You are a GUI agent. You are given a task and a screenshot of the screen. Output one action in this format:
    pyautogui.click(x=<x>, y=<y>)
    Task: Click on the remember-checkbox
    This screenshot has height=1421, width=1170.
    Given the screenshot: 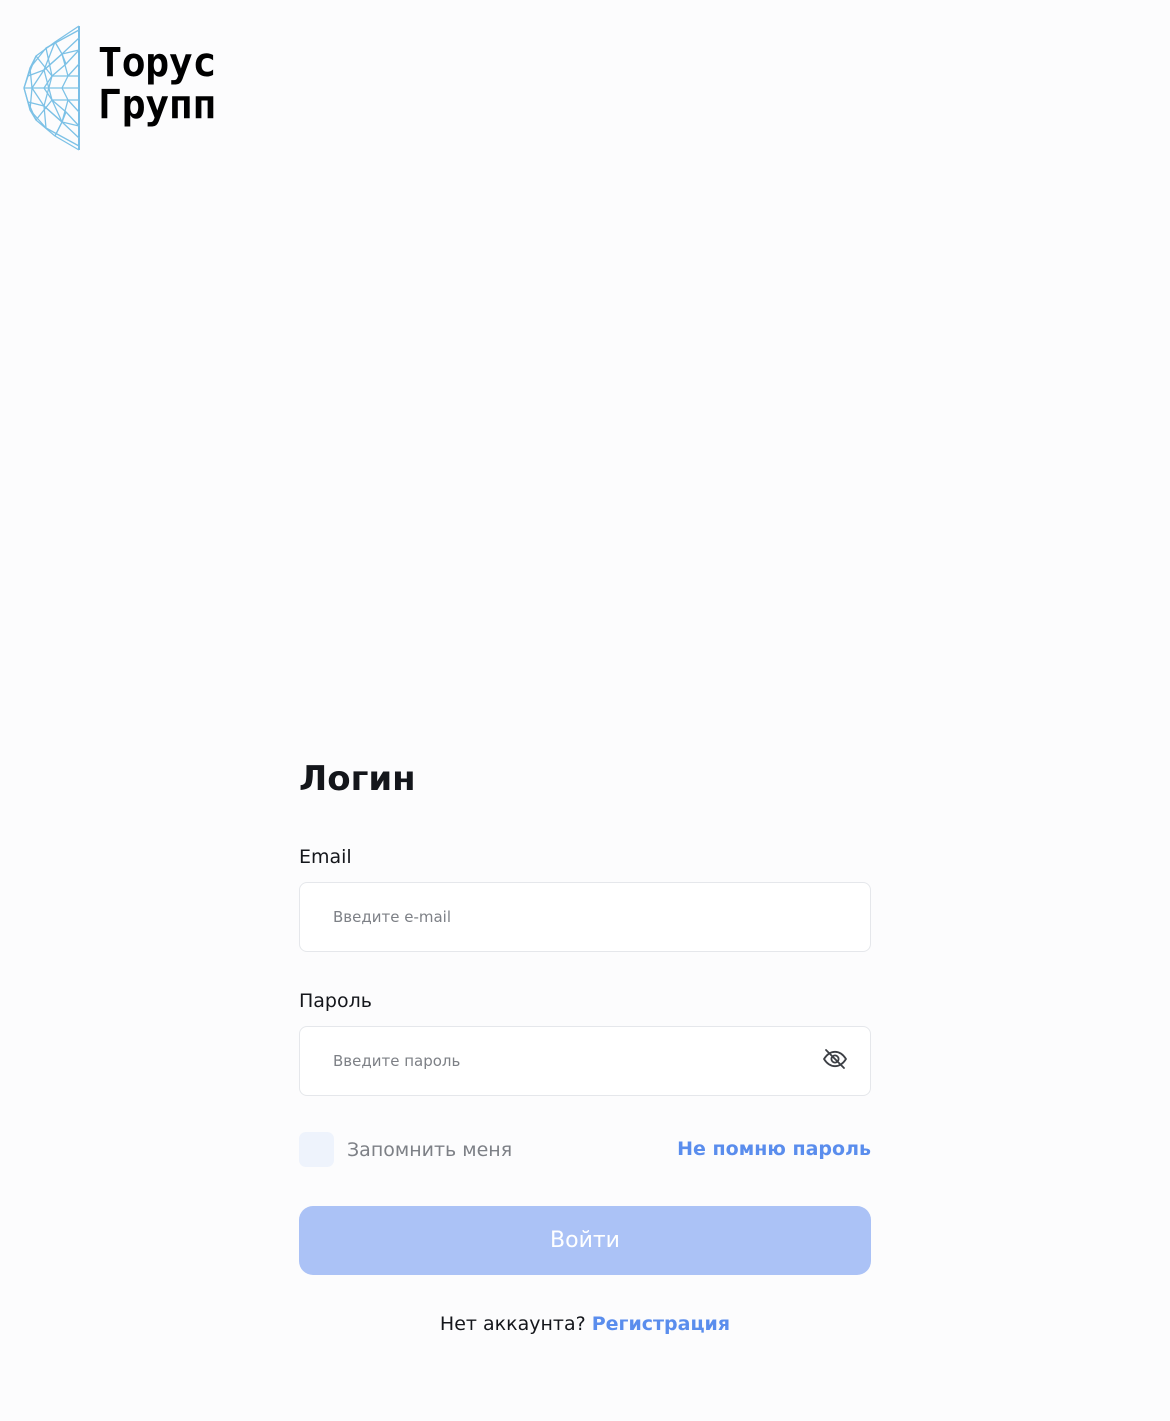 What is the action you would take?
    pyautogui.click(x=316, y=1149)
    